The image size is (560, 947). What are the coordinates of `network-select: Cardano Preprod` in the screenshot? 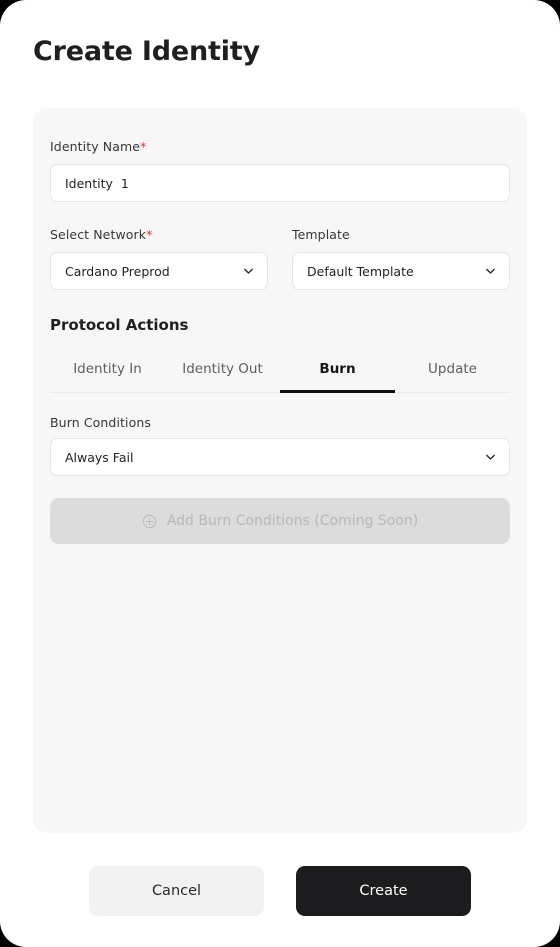 It's located at (159, 271).